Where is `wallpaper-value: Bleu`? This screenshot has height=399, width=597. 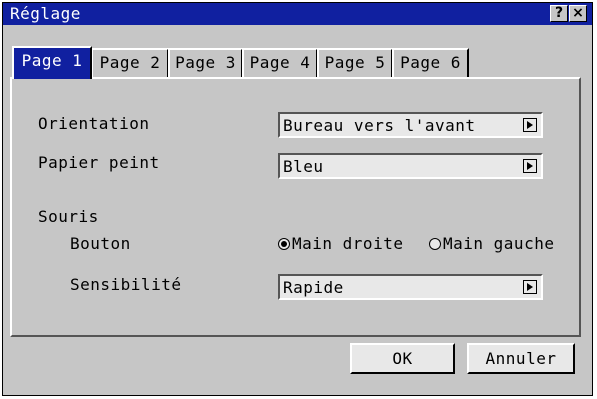 wallpaper-value: Bleu is located at coordinates (303, 166).